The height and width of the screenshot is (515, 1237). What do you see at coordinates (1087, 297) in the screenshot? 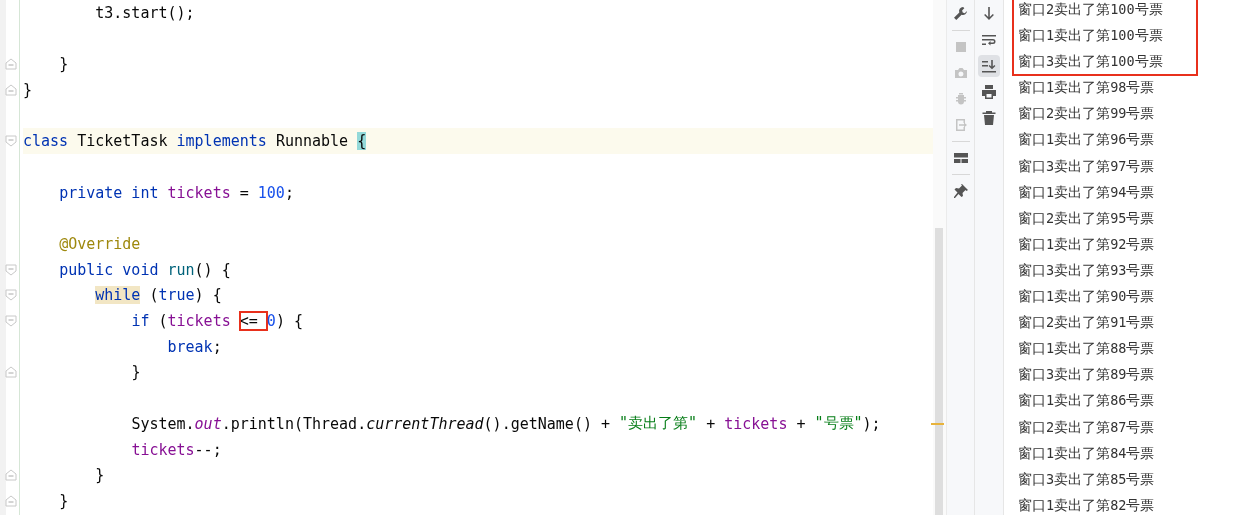
I see `console-line: 窗口1卖出了第90号票` at bounding box center [1087, 297].